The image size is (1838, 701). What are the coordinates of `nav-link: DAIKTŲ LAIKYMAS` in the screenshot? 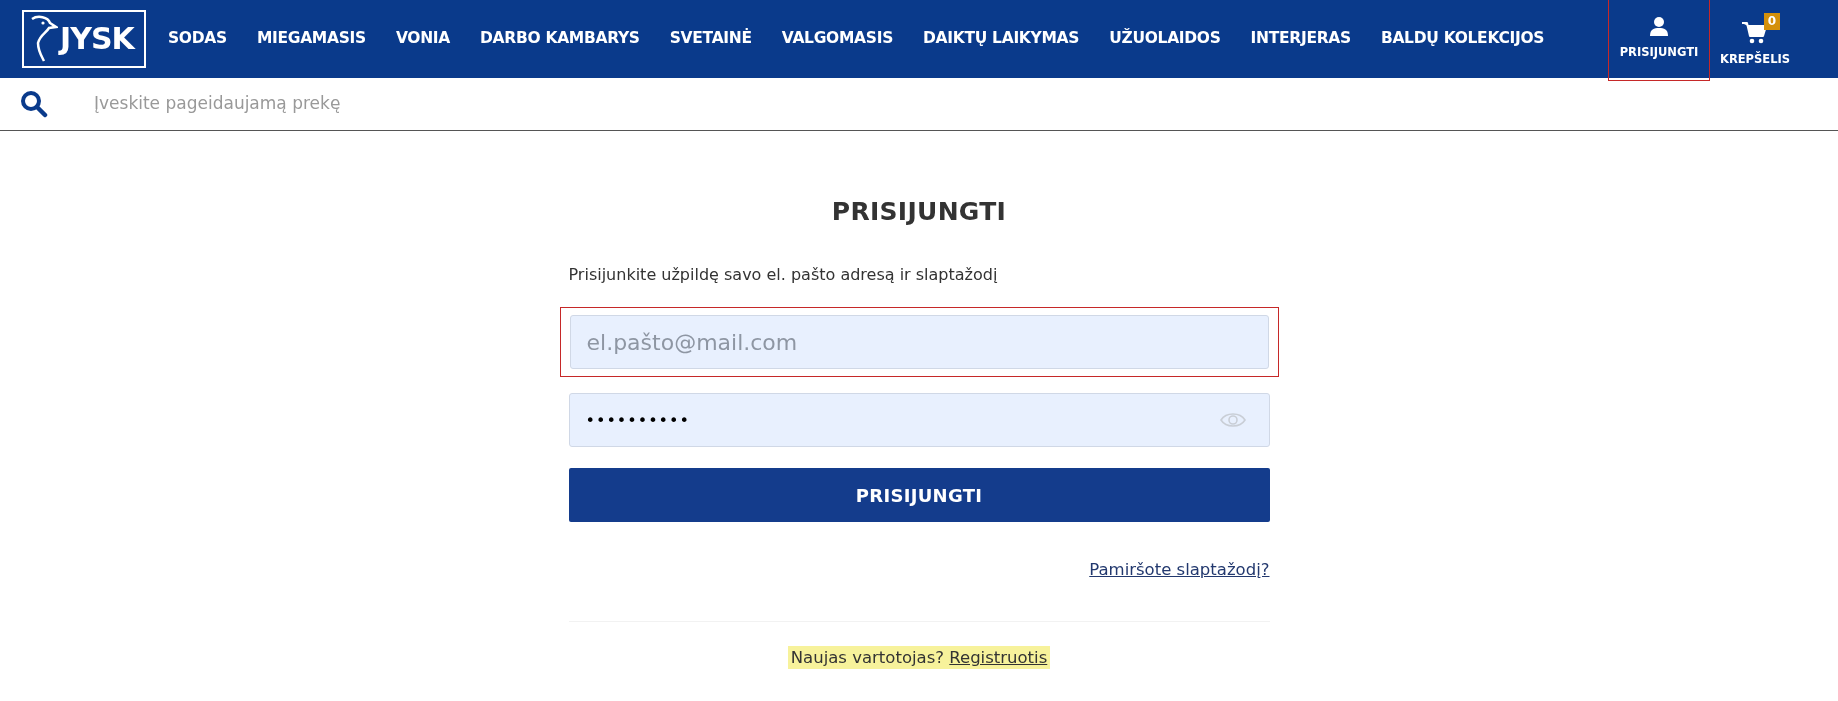 It's located at (1001, 39).